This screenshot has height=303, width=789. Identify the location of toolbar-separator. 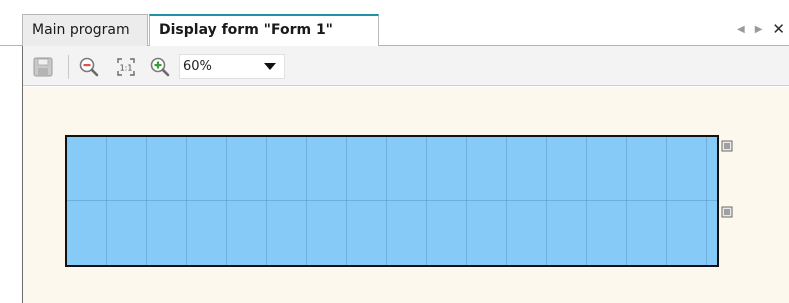
(68, 67).